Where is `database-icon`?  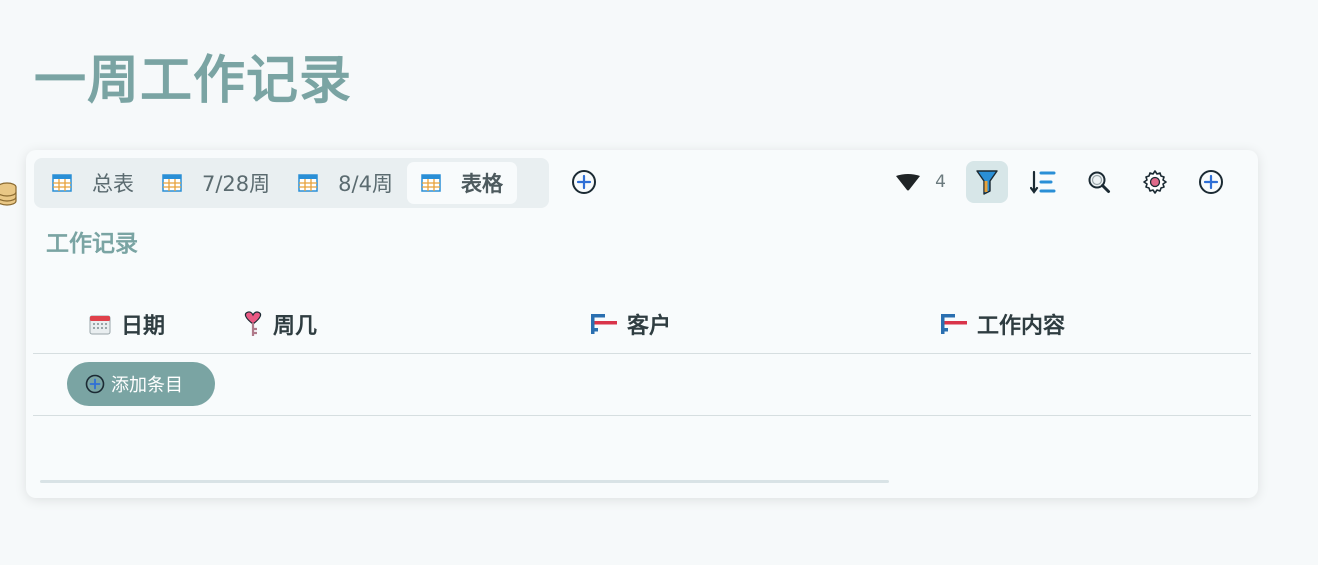
database-icon is located at coordinates (8, 194).